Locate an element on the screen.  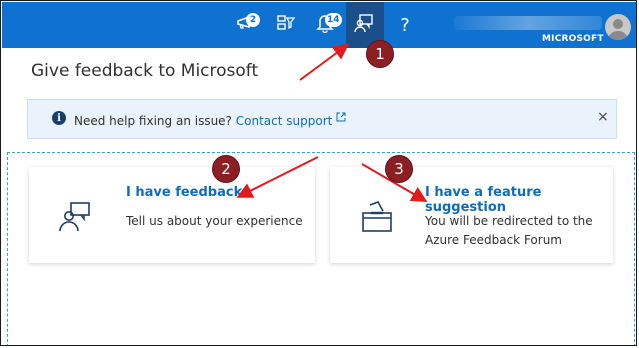
person-feedback-icon is located at coordinates (76, 219).